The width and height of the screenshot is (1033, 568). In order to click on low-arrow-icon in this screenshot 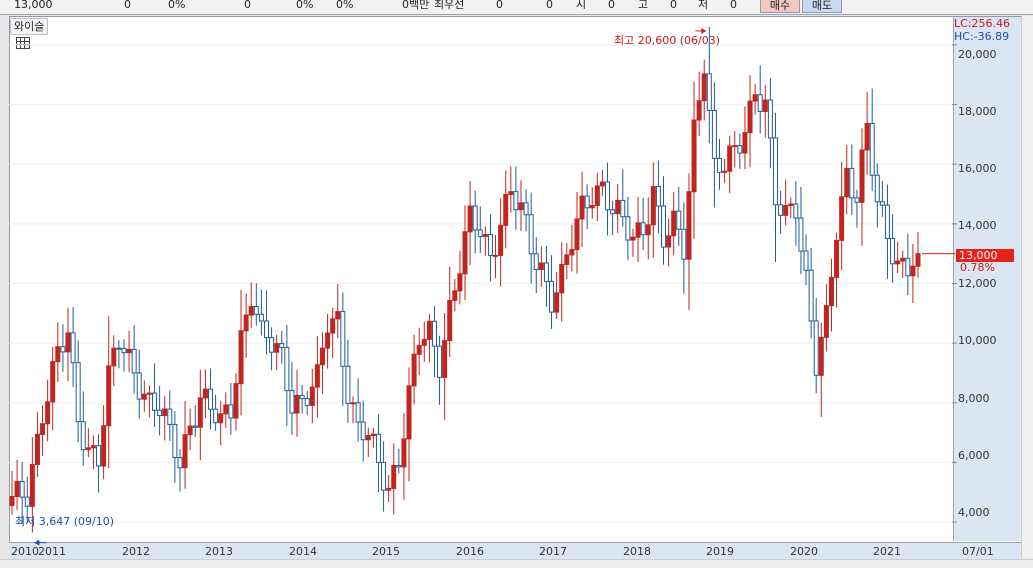, I will do `click(37, 542)`.